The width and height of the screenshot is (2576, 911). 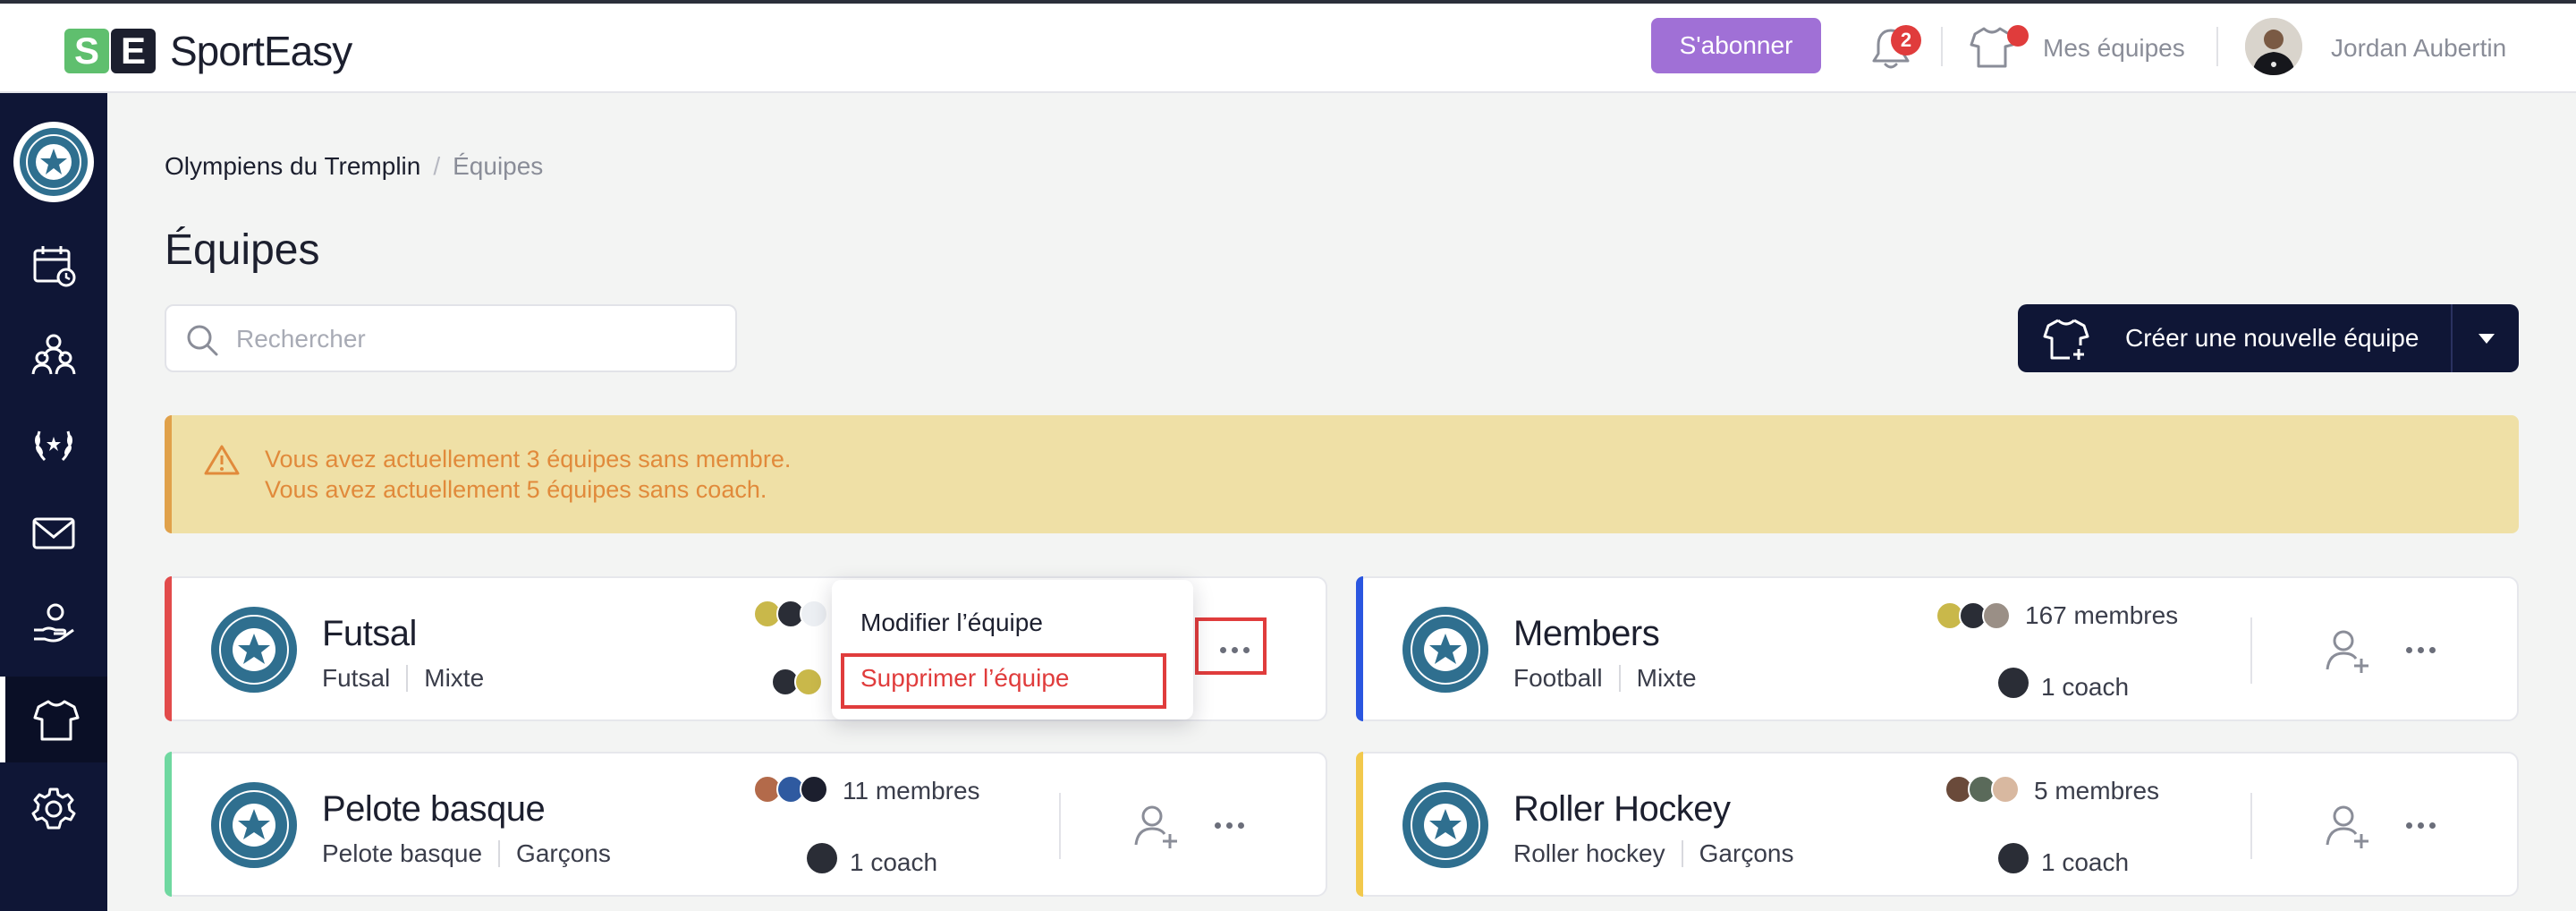 What do you see at coordinates (2486, 338) in the screenshot?
I see `chevron-down-icon` at bounding box center [2486, 338].